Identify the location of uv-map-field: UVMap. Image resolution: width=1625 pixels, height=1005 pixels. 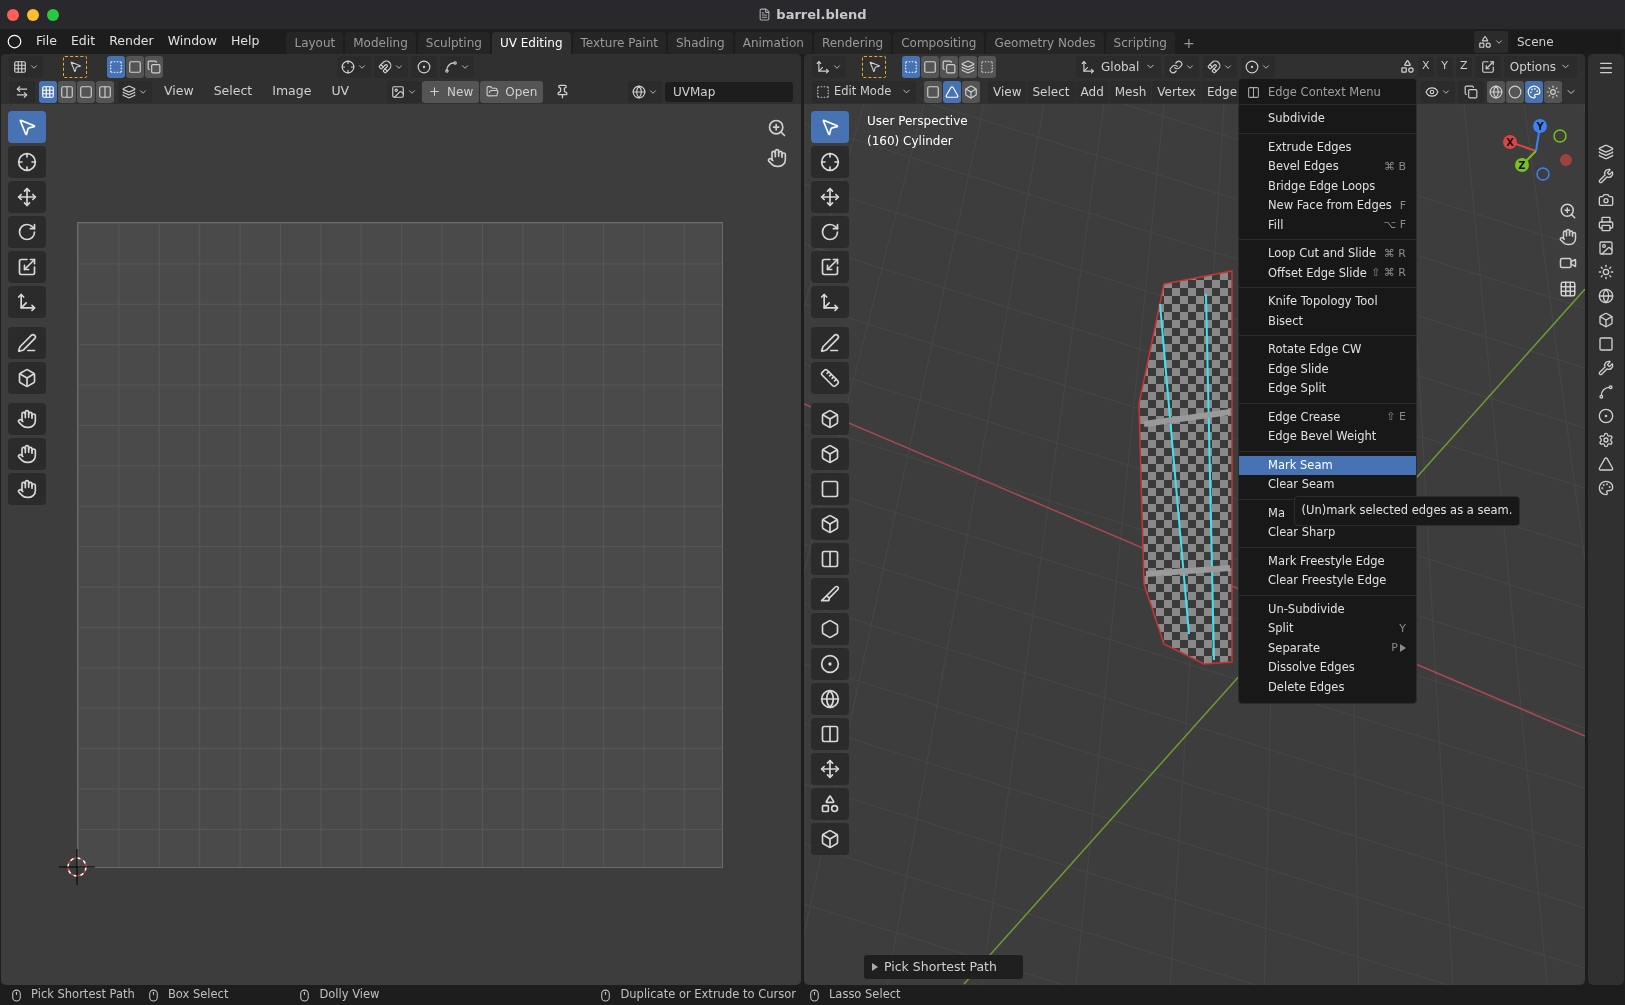
(729, 91).